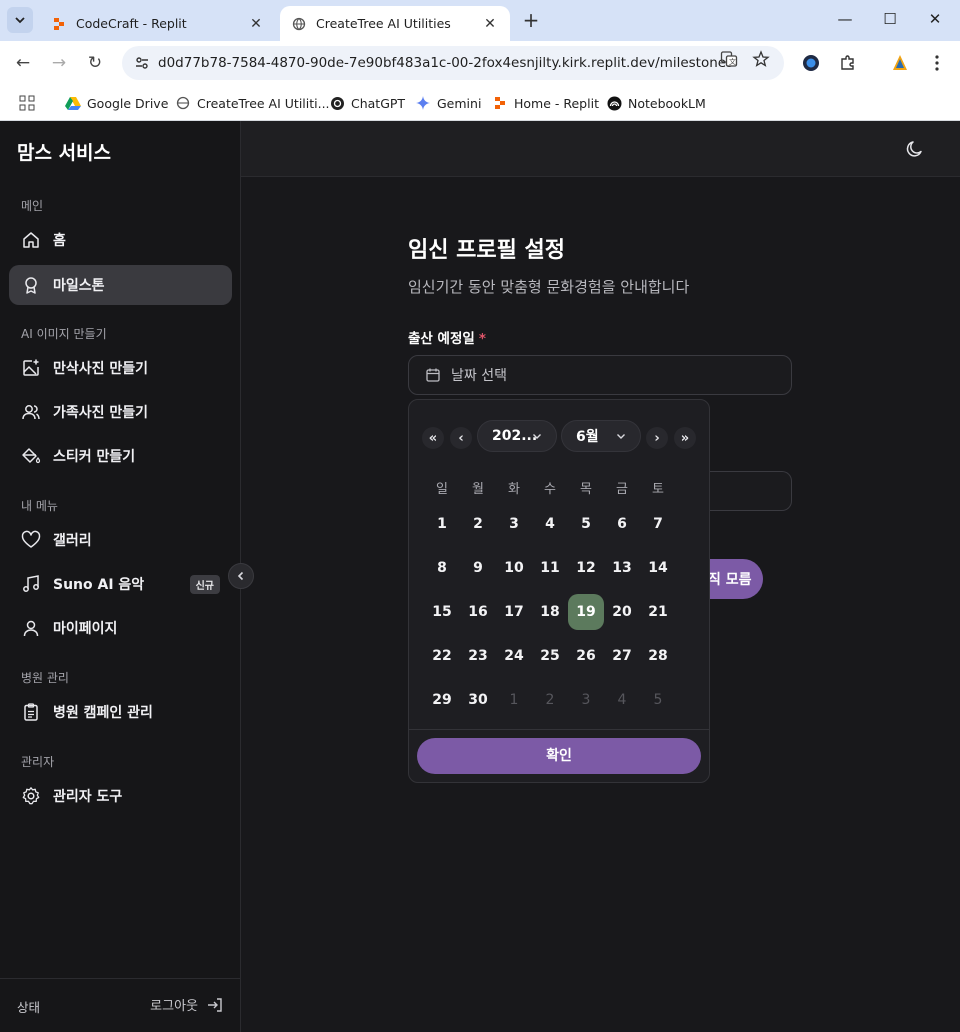  Describe the element at coordinates (442, 568) in the screenshot. I see `calendar-day: 8` at that location.